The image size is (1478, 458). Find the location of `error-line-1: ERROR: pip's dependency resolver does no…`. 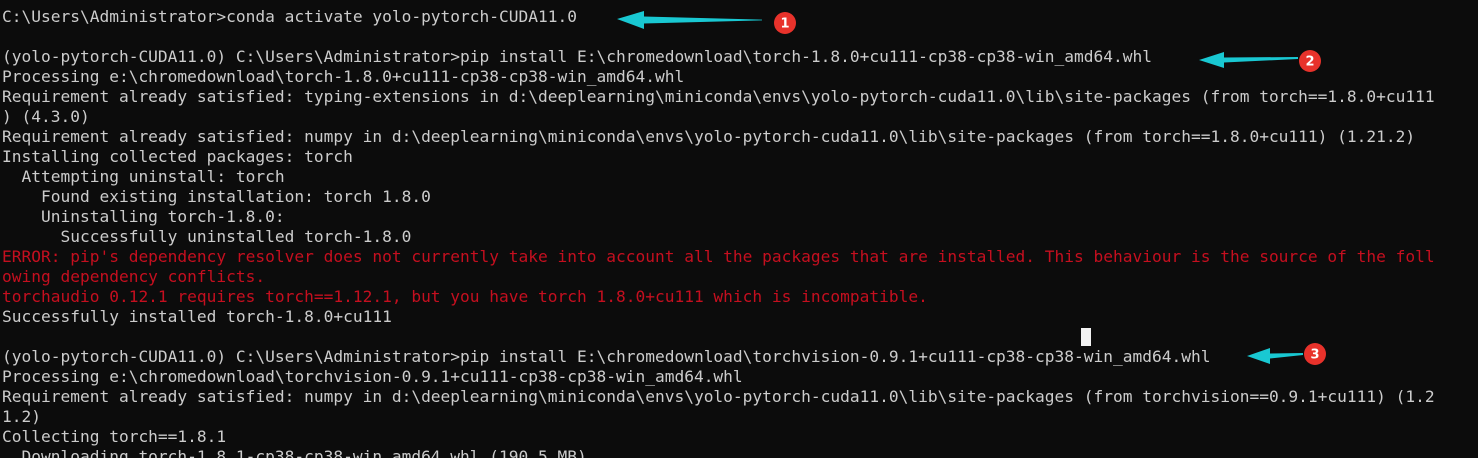

error-line-1: ERROR: pip's dependency resolver does no… is located at coordinates (718, 256).